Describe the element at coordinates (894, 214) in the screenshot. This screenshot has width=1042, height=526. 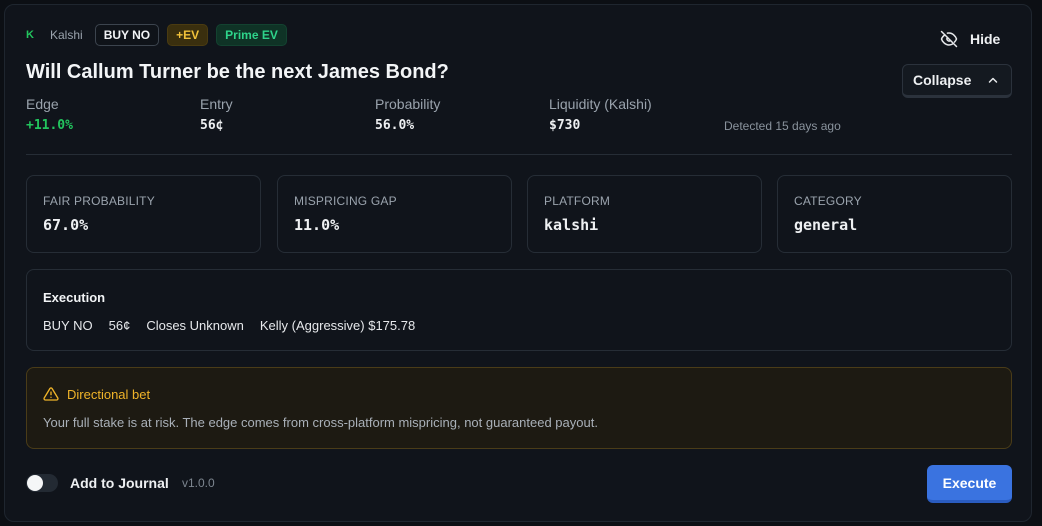
I see `stat-category: CATEGORY general` at that location.